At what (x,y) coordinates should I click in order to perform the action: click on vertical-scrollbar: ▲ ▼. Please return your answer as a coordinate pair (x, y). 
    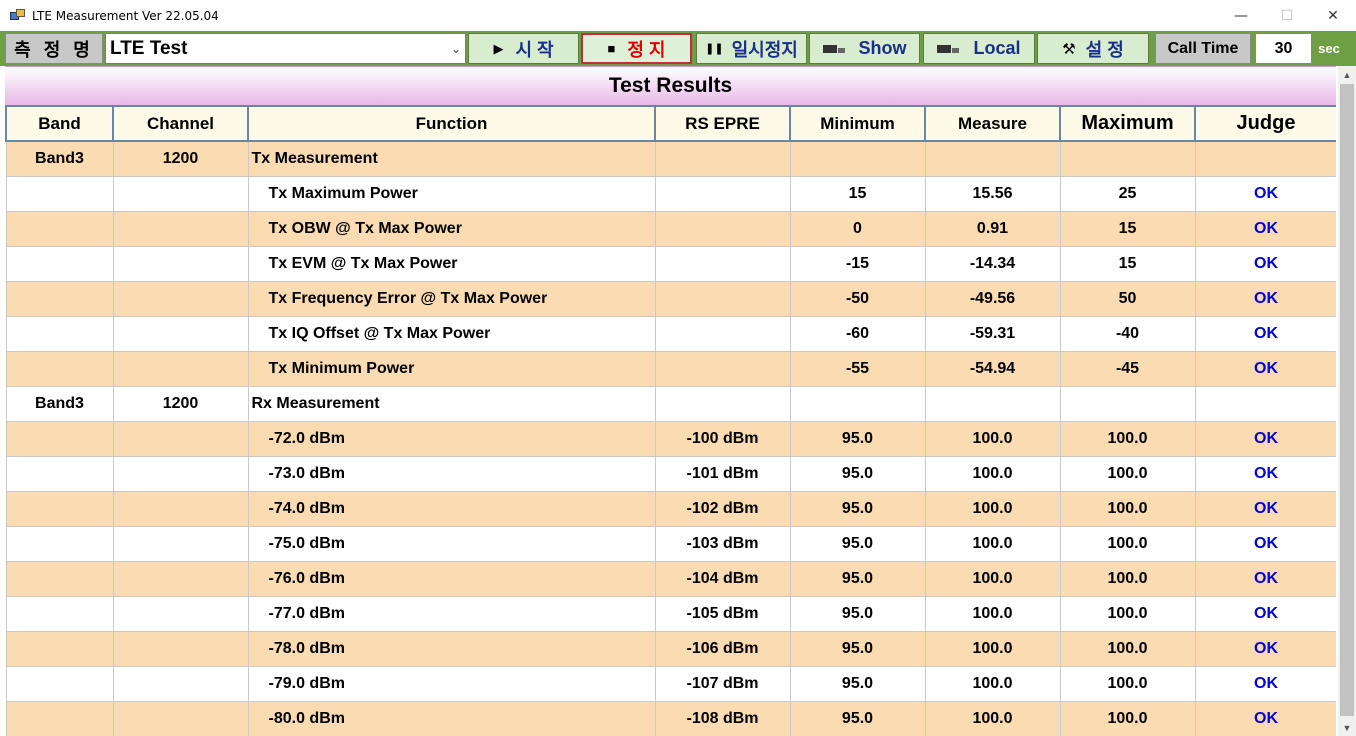
    Looking at the image, I should click on (1347, 401).